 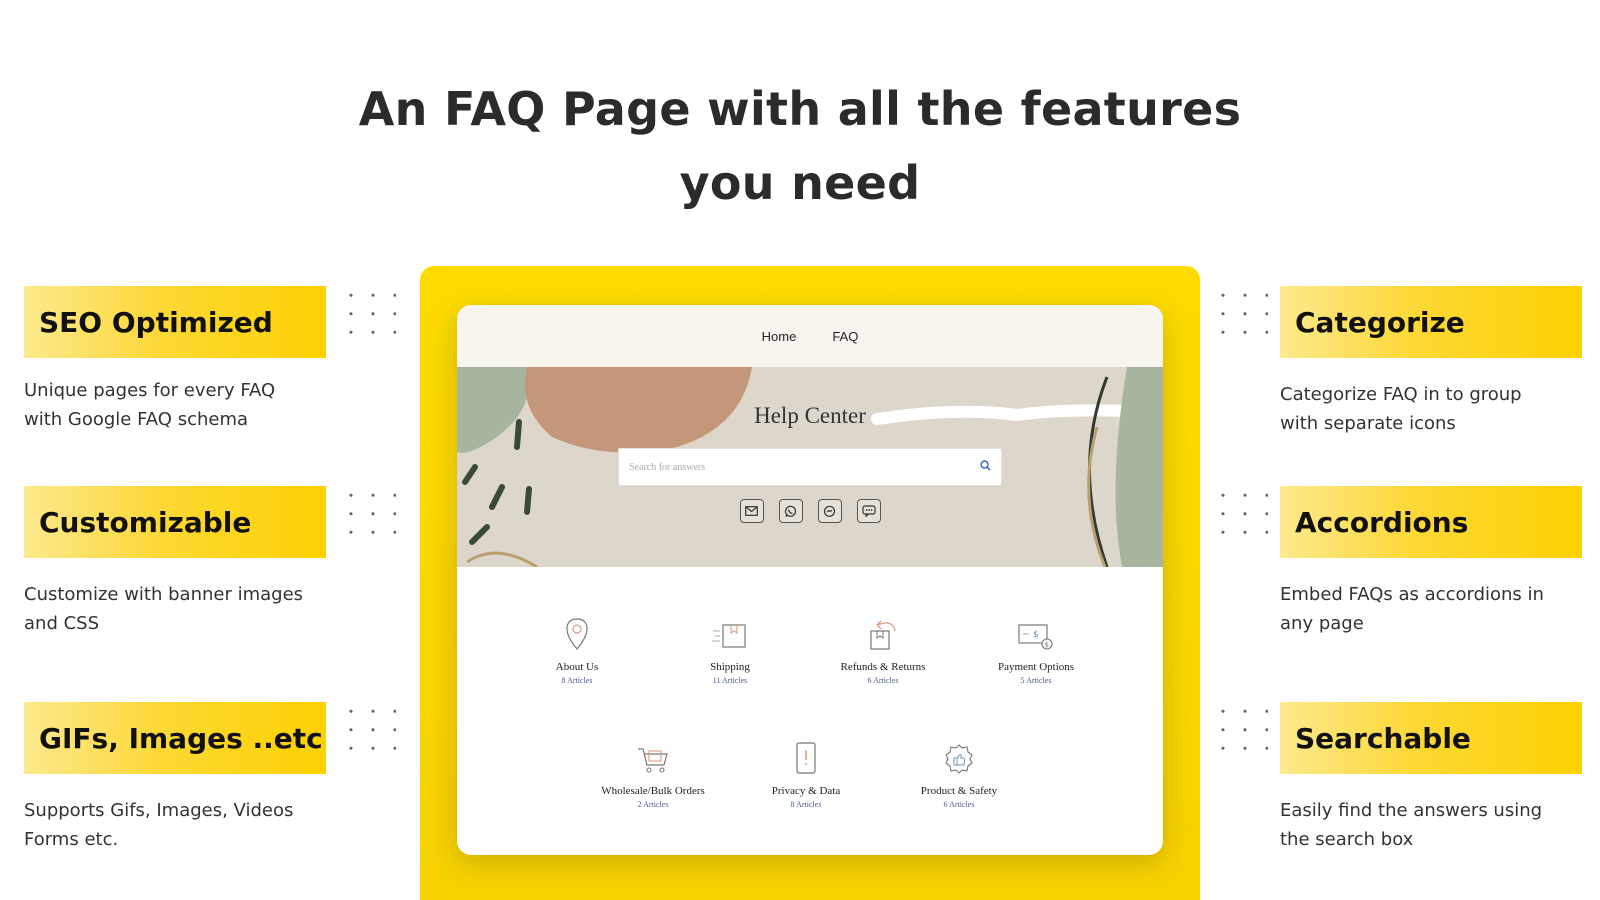 What do you see at coordinates (806, 754) in the screenshot?
I see `privacy-phone-icon` at bounding box center [806, 754].